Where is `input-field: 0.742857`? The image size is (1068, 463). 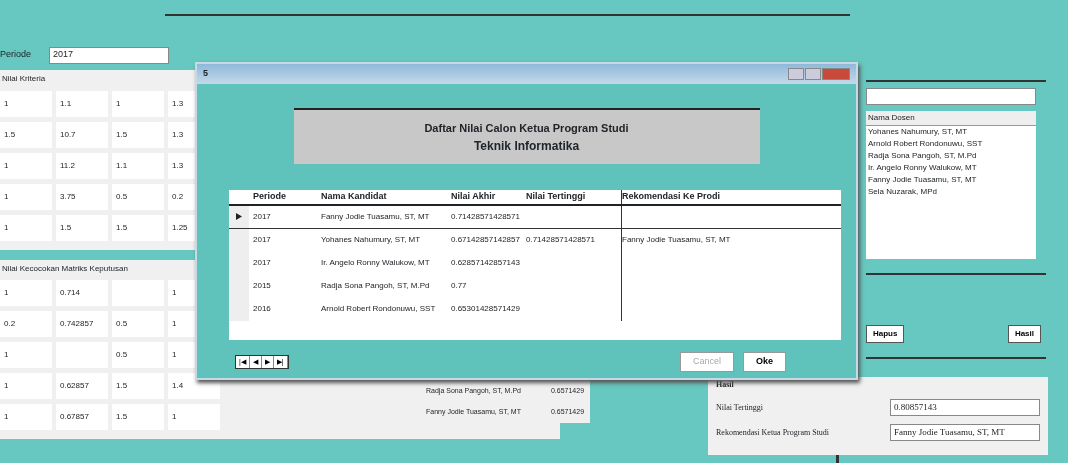
input-field: 0.742857 is located at coordinates (82, 324).